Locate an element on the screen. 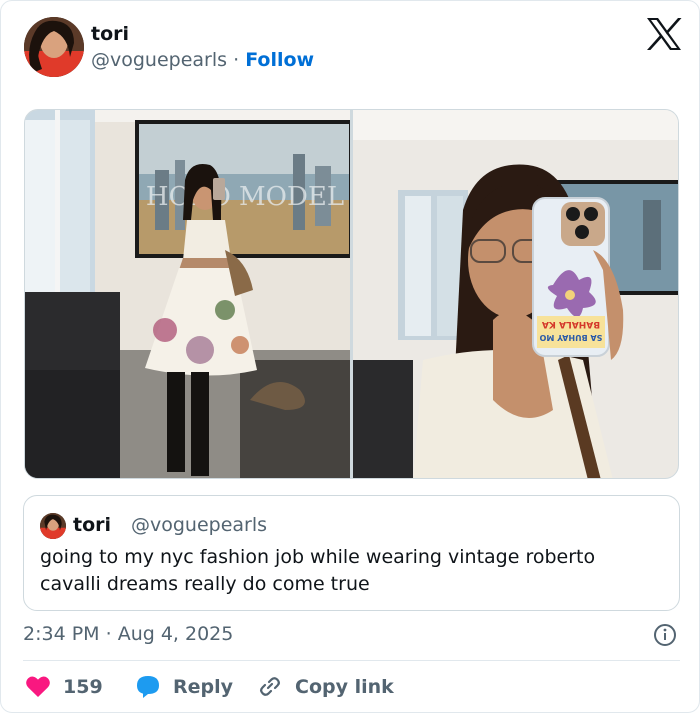 The width and height of the screenshot is (700, 713). like-count: 159 is located at coordinates (83, 687).